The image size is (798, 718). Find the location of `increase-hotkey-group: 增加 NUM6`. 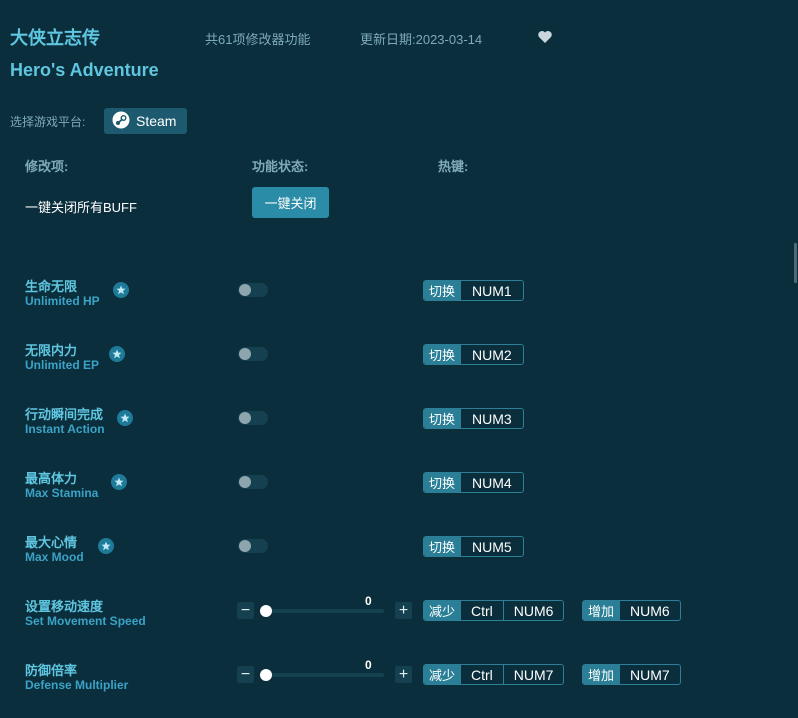

increase-hotkey-group: 增加 NUM6 is located at coordinates (631, 610).